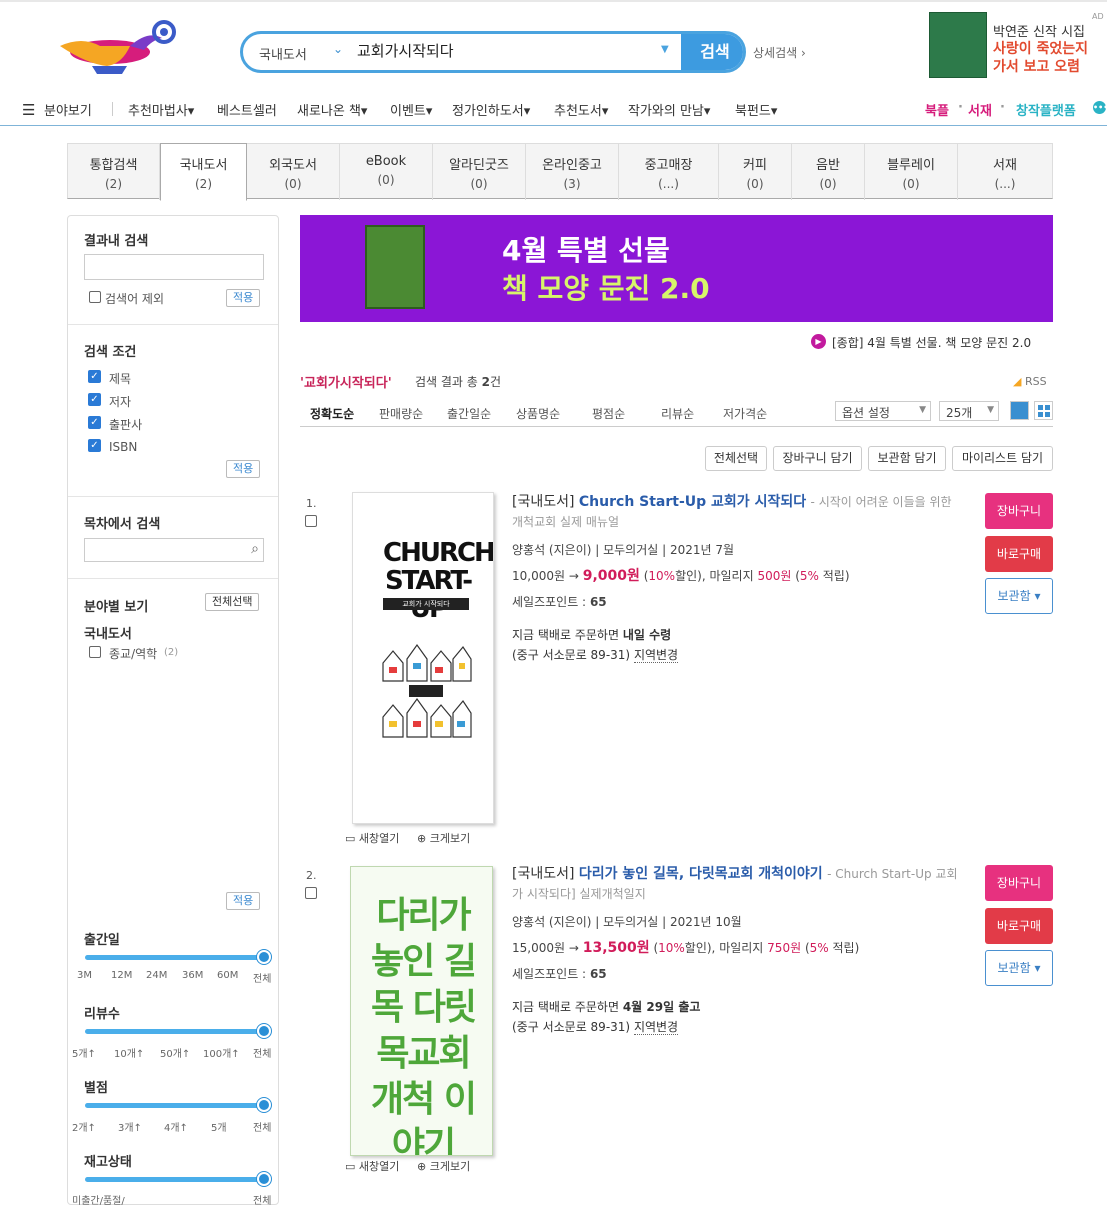  I want to click on rss-link: ◢ RSS, so click(1030, 381).